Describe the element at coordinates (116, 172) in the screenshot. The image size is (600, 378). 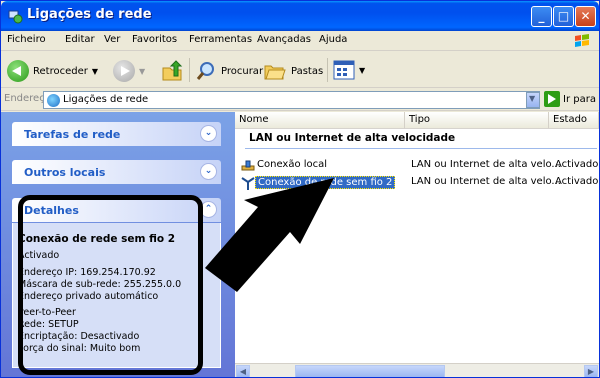
I see `other-places-header: Outros locais ⌄` at that location.